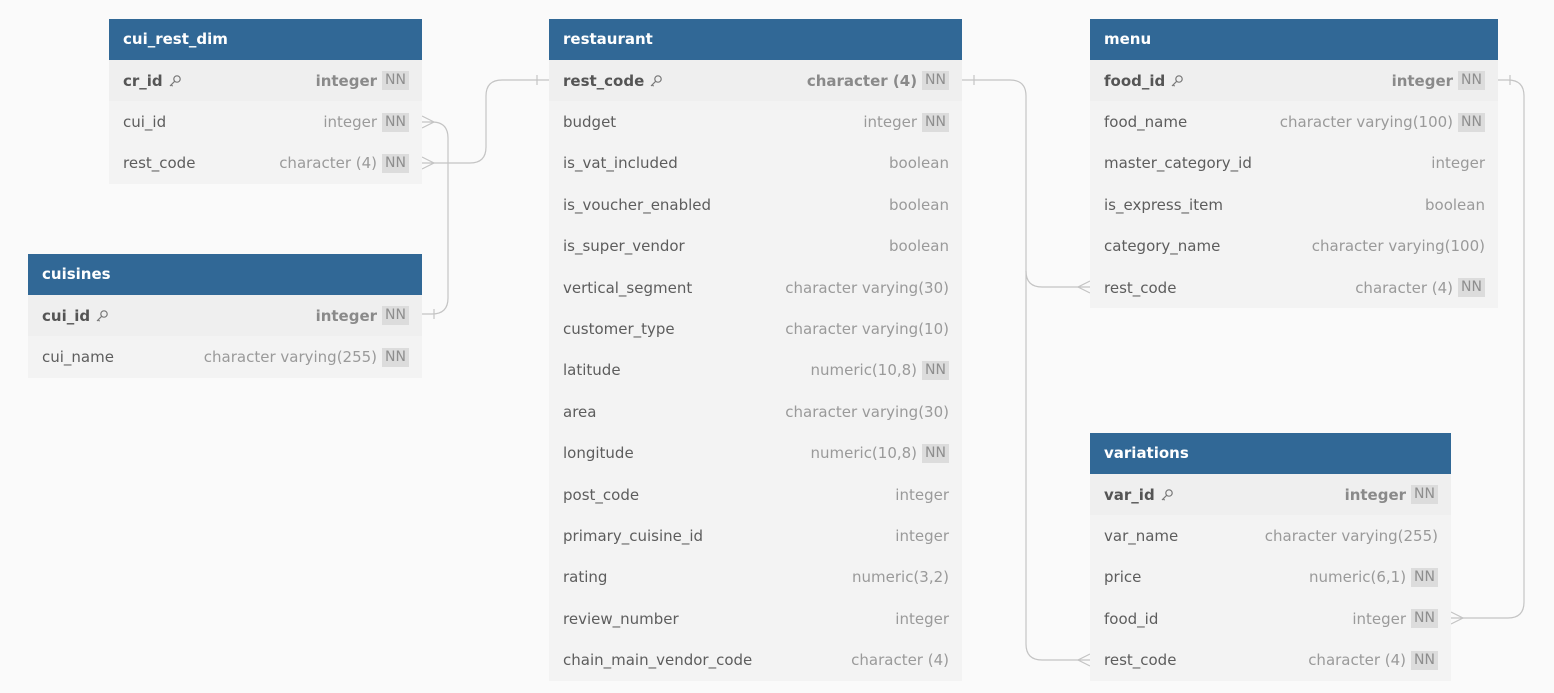  Describe the element at coordinates (1351, 536) in the screenshot. I see `column-type: character varying(255)` at that location.